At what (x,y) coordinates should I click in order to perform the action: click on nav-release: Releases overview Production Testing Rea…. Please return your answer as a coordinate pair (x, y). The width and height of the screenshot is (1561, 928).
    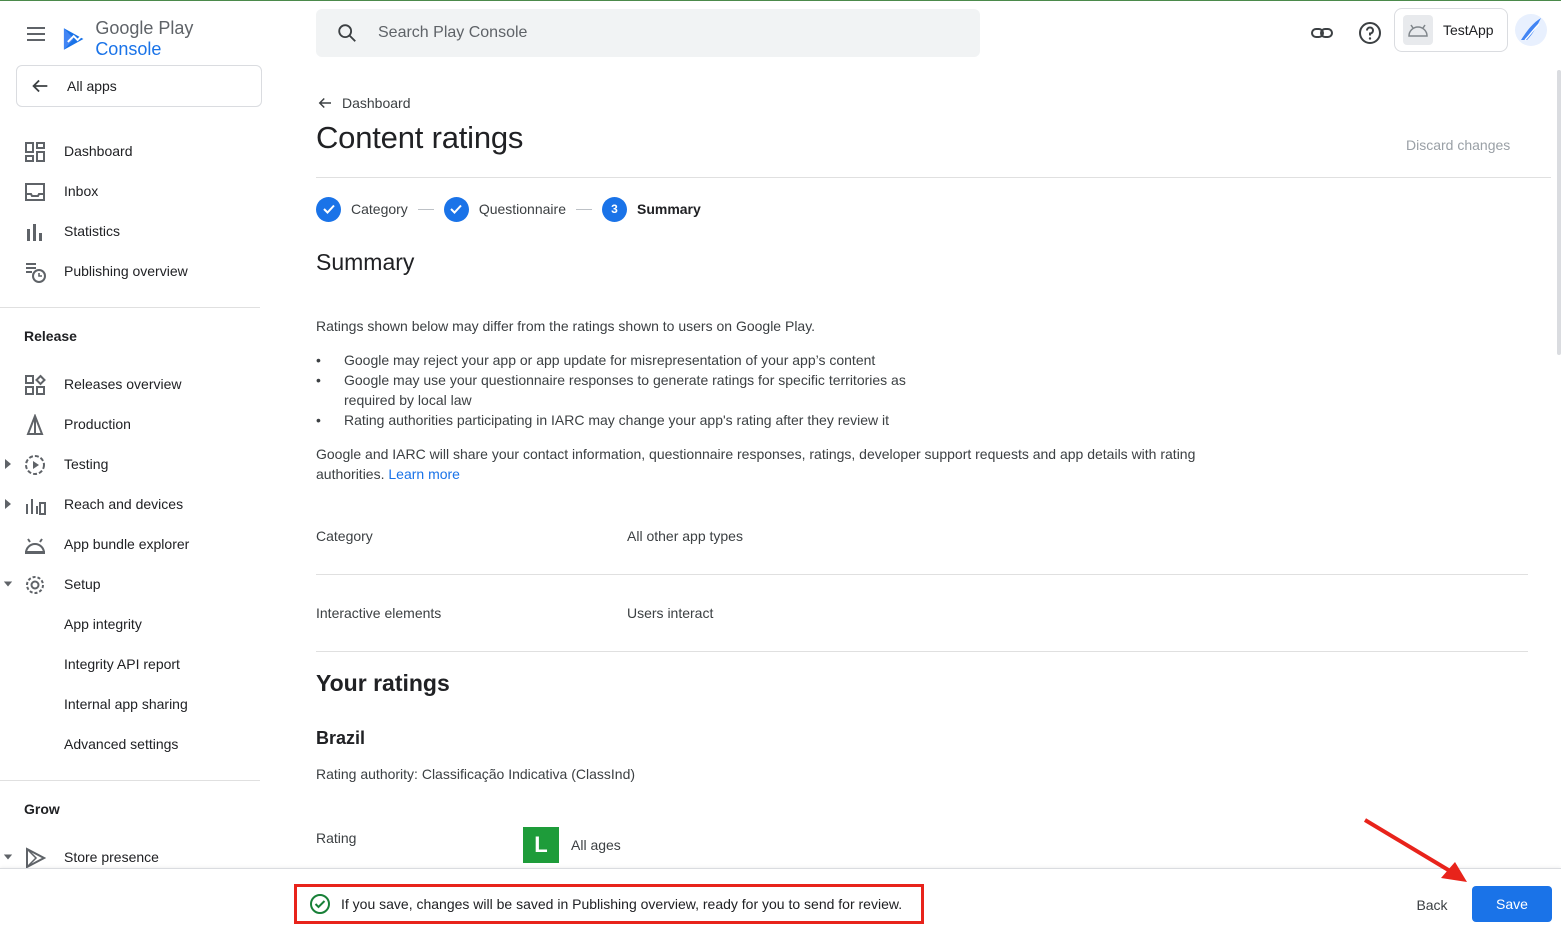
    Looking at the image, I should click on (130, 564).